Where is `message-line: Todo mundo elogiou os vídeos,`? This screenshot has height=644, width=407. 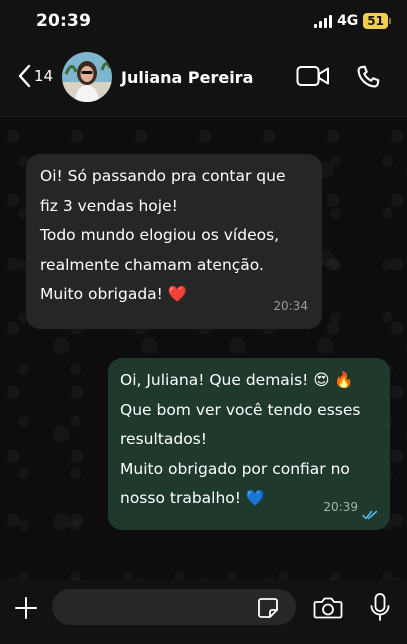
message-line: Todo mundo elogiou os vídeos, is located at coordinates (160, 235).